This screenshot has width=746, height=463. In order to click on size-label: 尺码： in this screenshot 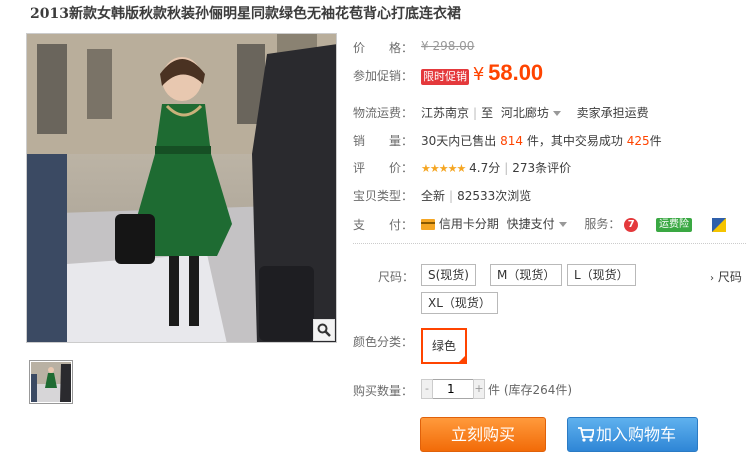, I will do `click(396, 277)`.